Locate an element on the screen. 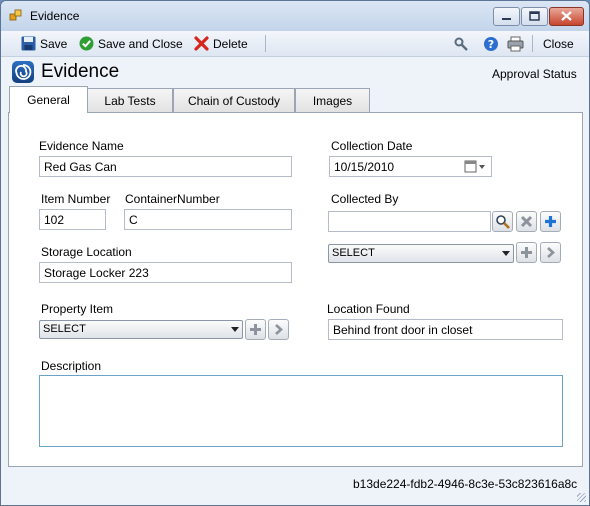  swirl-logo-icon is located at coordinates (23, 72).